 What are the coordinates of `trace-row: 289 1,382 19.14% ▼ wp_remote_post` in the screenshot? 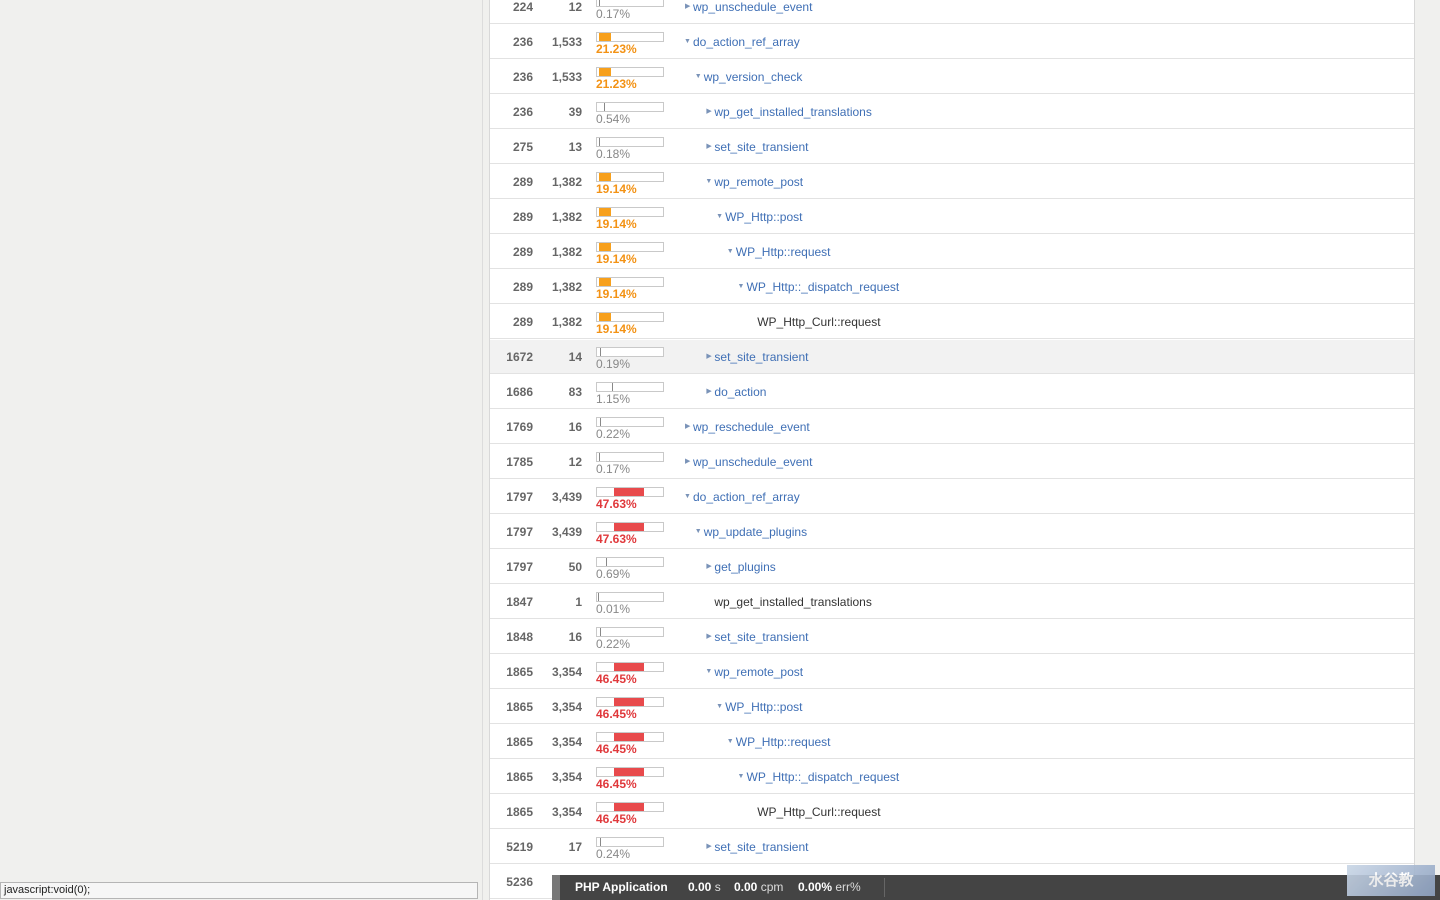 It's located at (952, 182).